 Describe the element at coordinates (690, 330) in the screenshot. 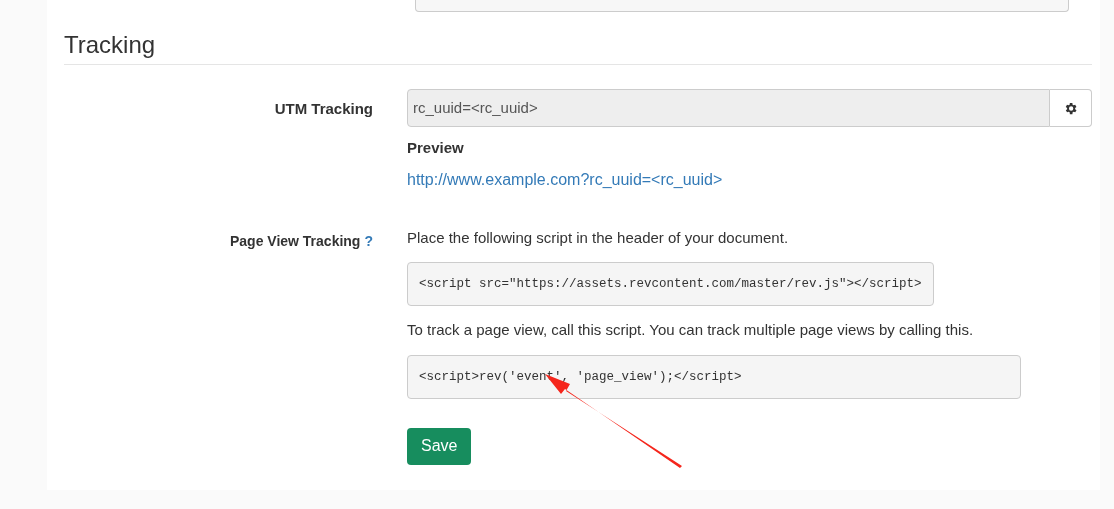

I see `instruction-text: To track a page view, call this script. You can track multiple page views by calling this.` at that location.